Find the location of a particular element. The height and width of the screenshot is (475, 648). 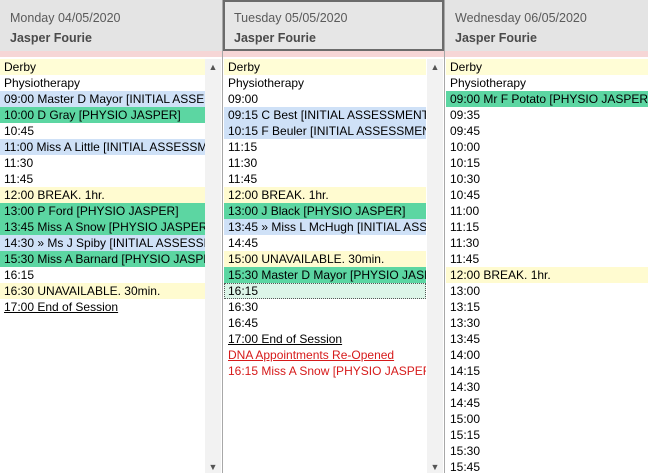

time-slot: 09:45 is located at coordinates (547, 131).